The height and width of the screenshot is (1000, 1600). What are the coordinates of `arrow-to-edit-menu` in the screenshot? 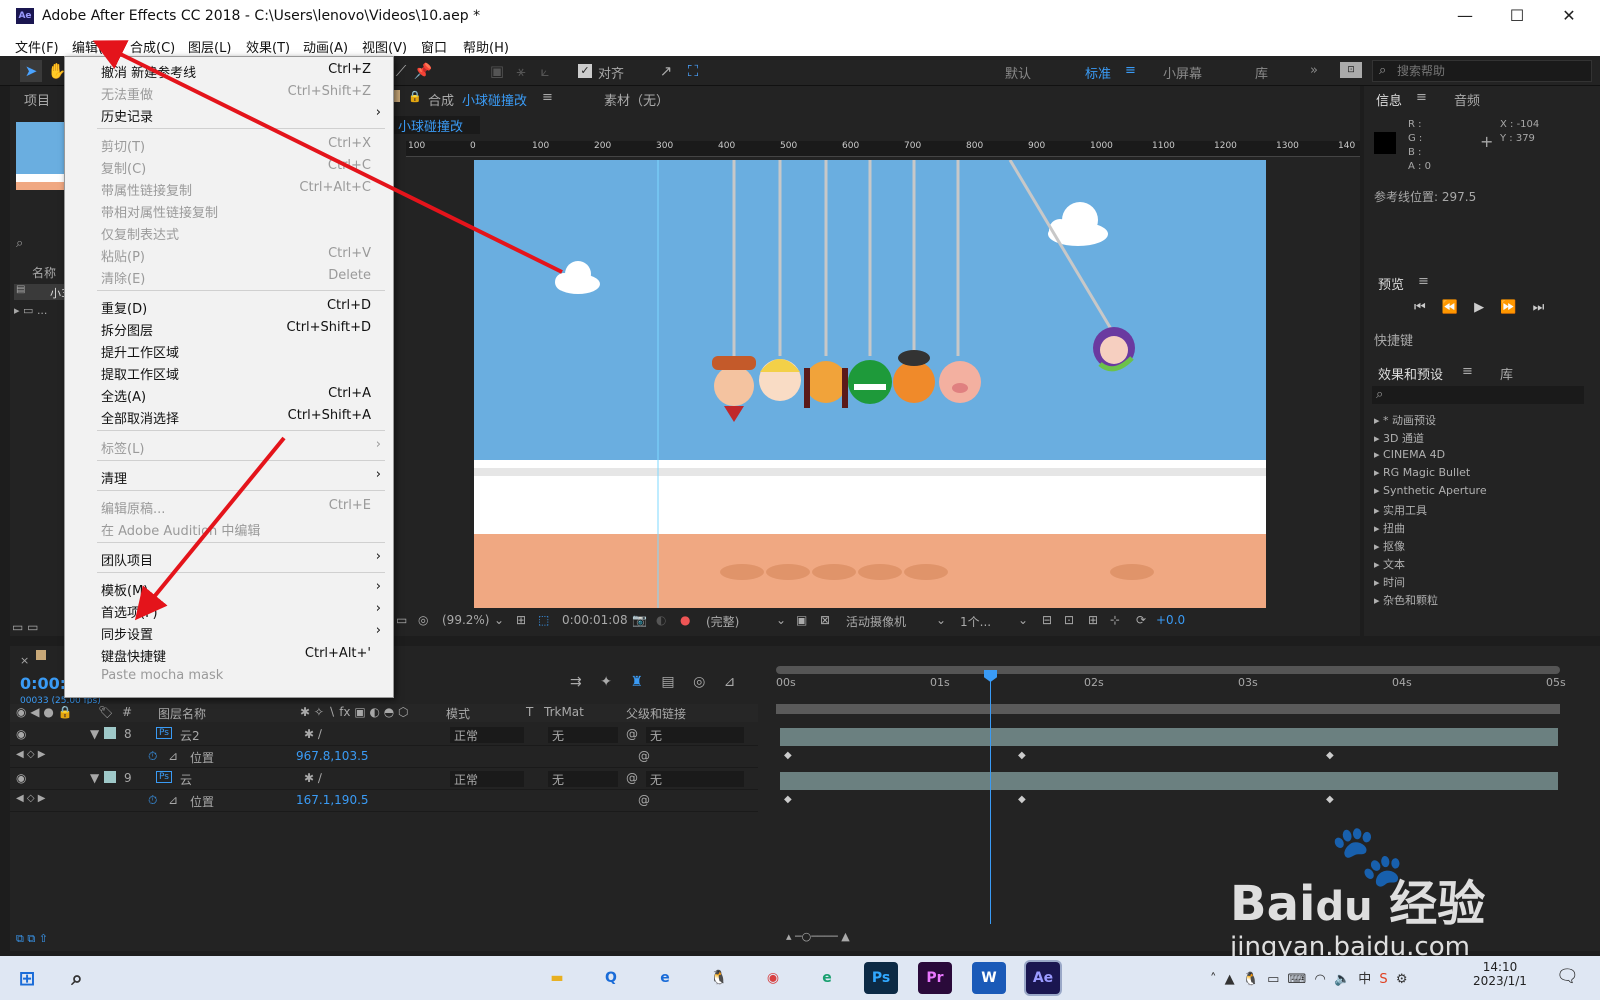 It's located at (327, 157).